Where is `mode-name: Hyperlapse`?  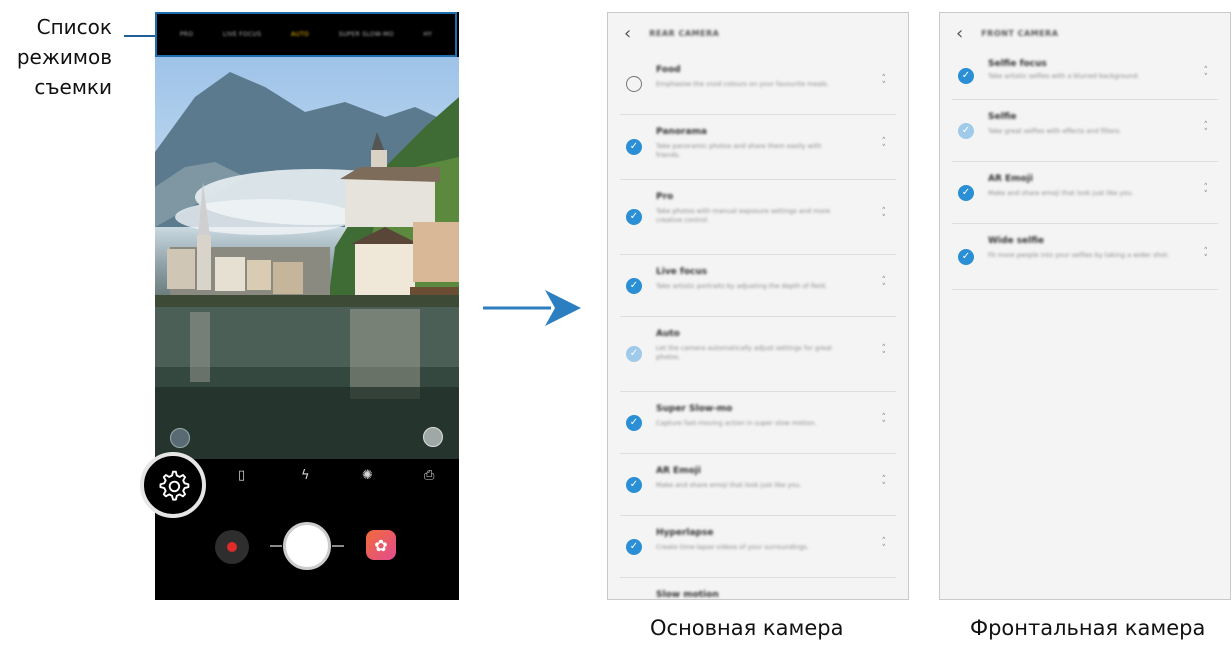
mode-name: Hyperlapse is located at coordinates (685, 533).